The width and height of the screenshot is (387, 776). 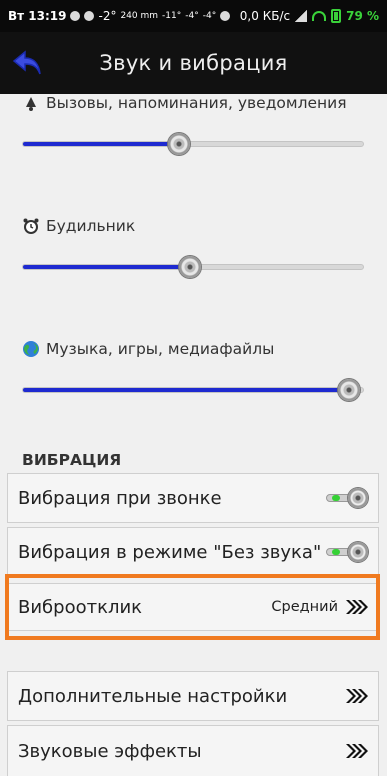 I want to click on vibrate-silent-row: Вибрация в режиме "Без звука", so click(x=193, y=552).